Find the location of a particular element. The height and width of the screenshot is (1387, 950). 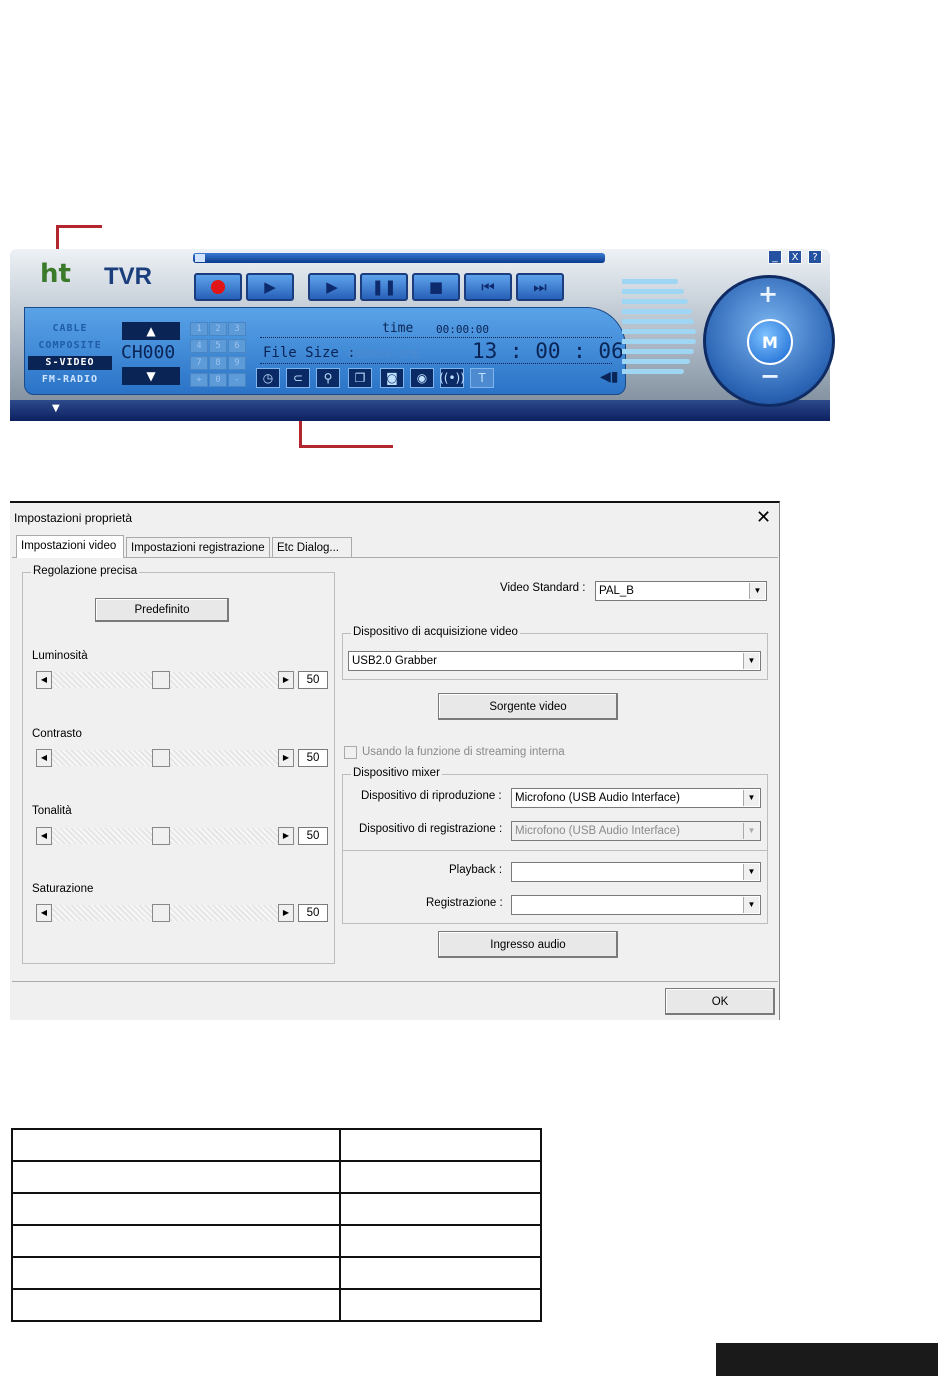

next-button: ⏭ is located at coordinates (540, 287).